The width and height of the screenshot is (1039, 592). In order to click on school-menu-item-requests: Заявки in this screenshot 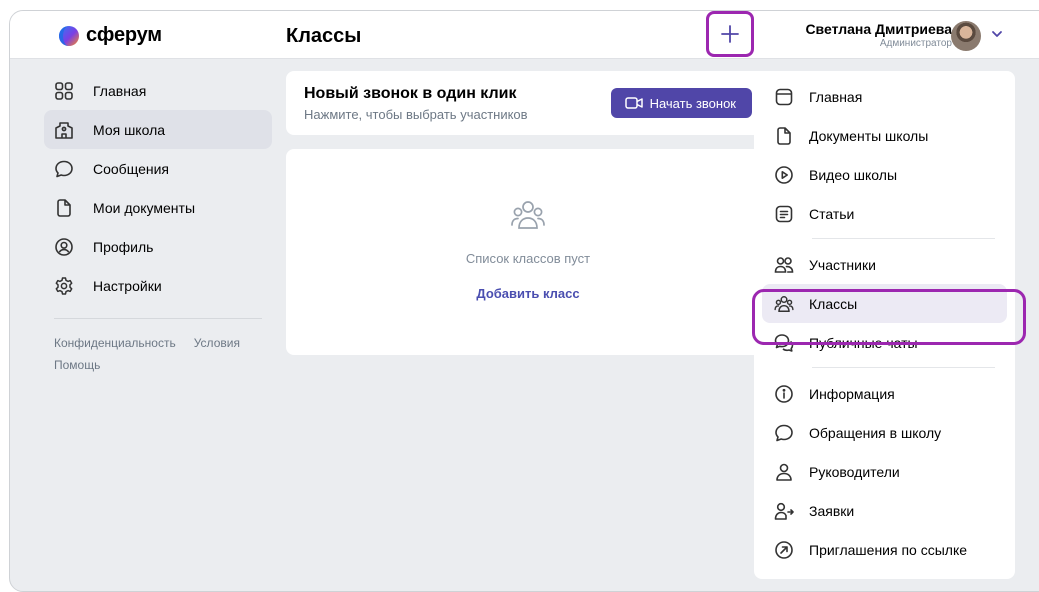, I will do `click(884, 510)`.